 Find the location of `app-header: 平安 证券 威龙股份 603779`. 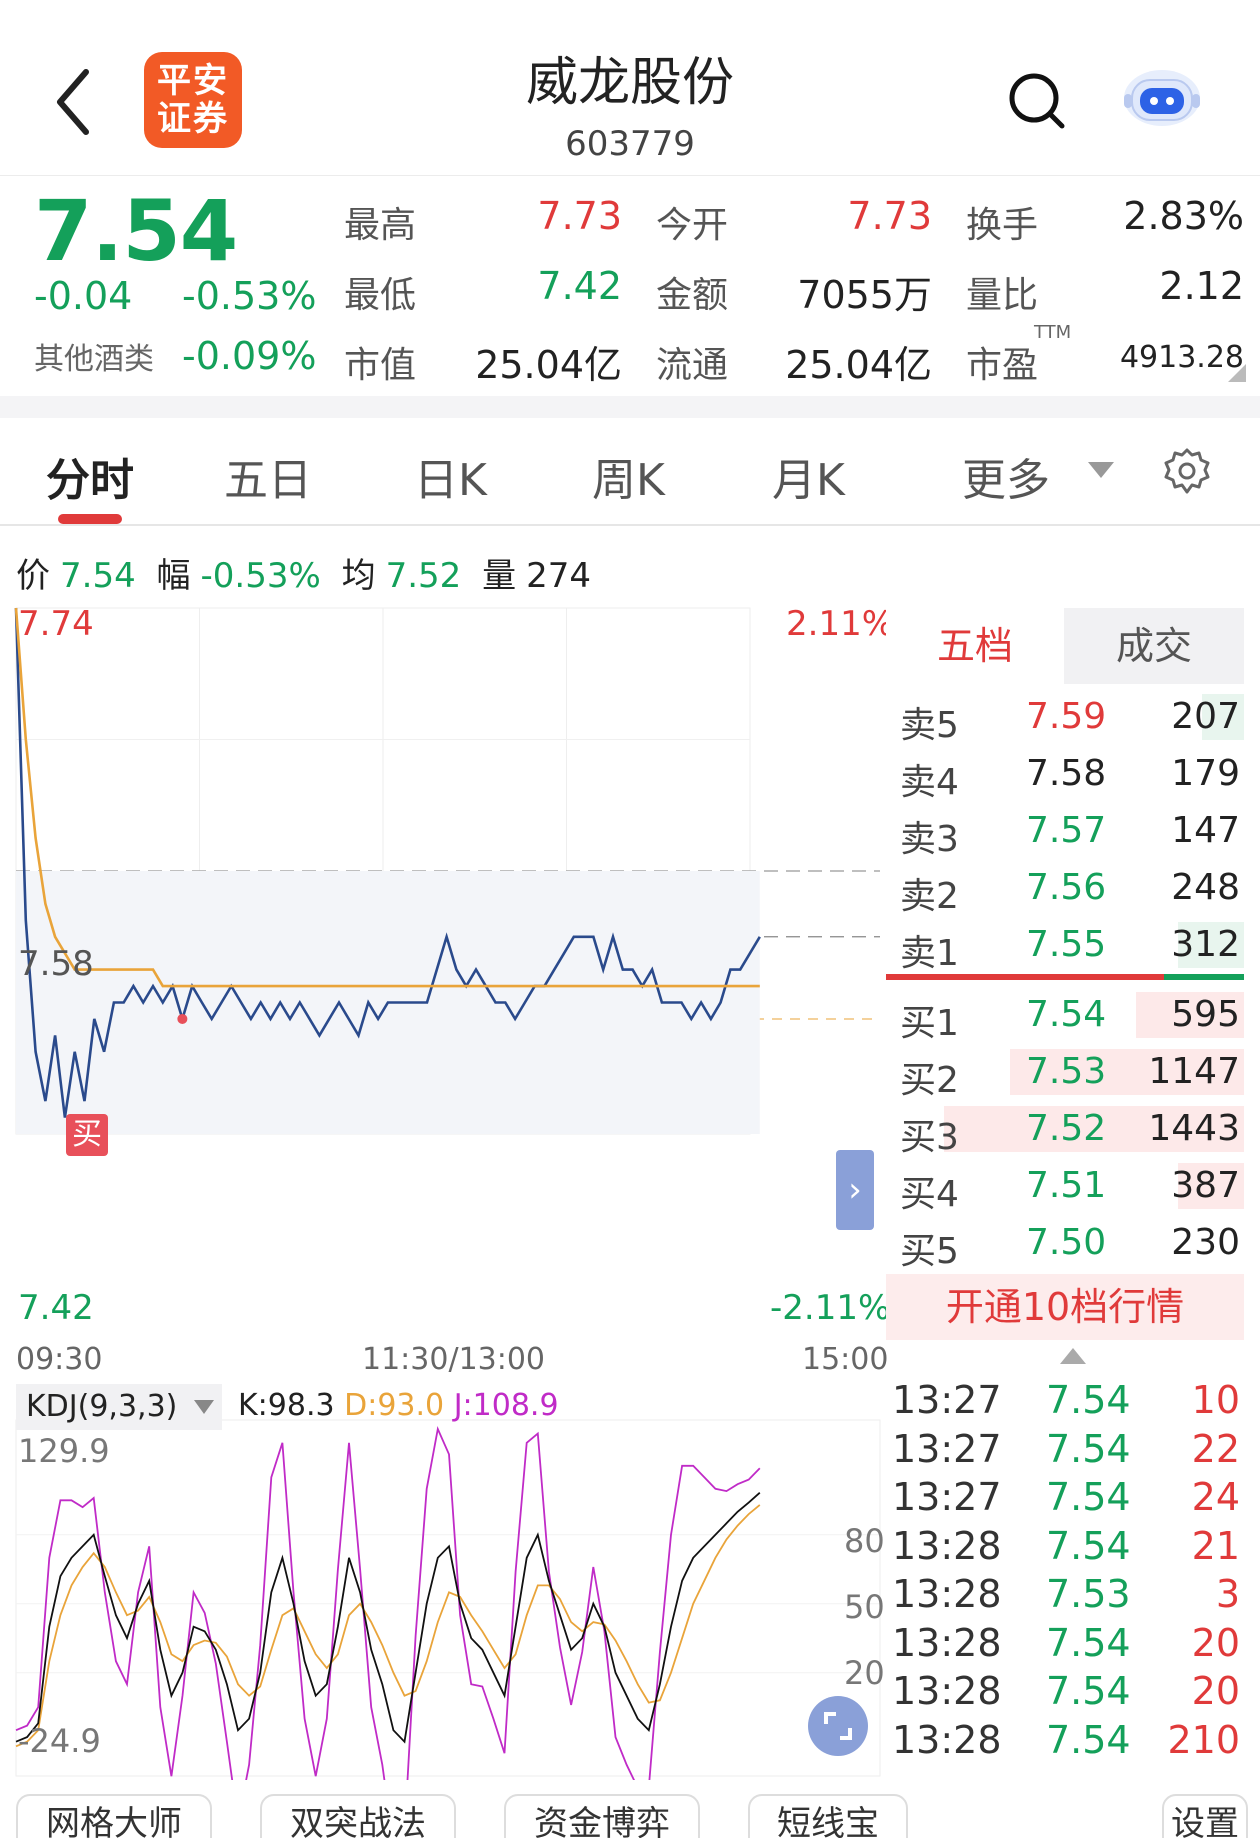

app-header: 平安 证券 威龙股份 603779 is located at coordinates (630, 88).